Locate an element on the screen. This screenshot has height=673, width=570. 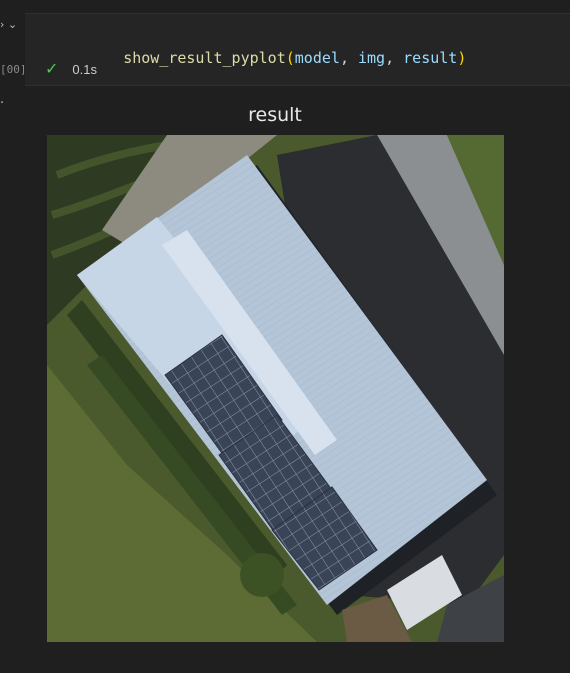
code-line: show_result_pyplot(model, img, result) is located at coordinates (267, 58).